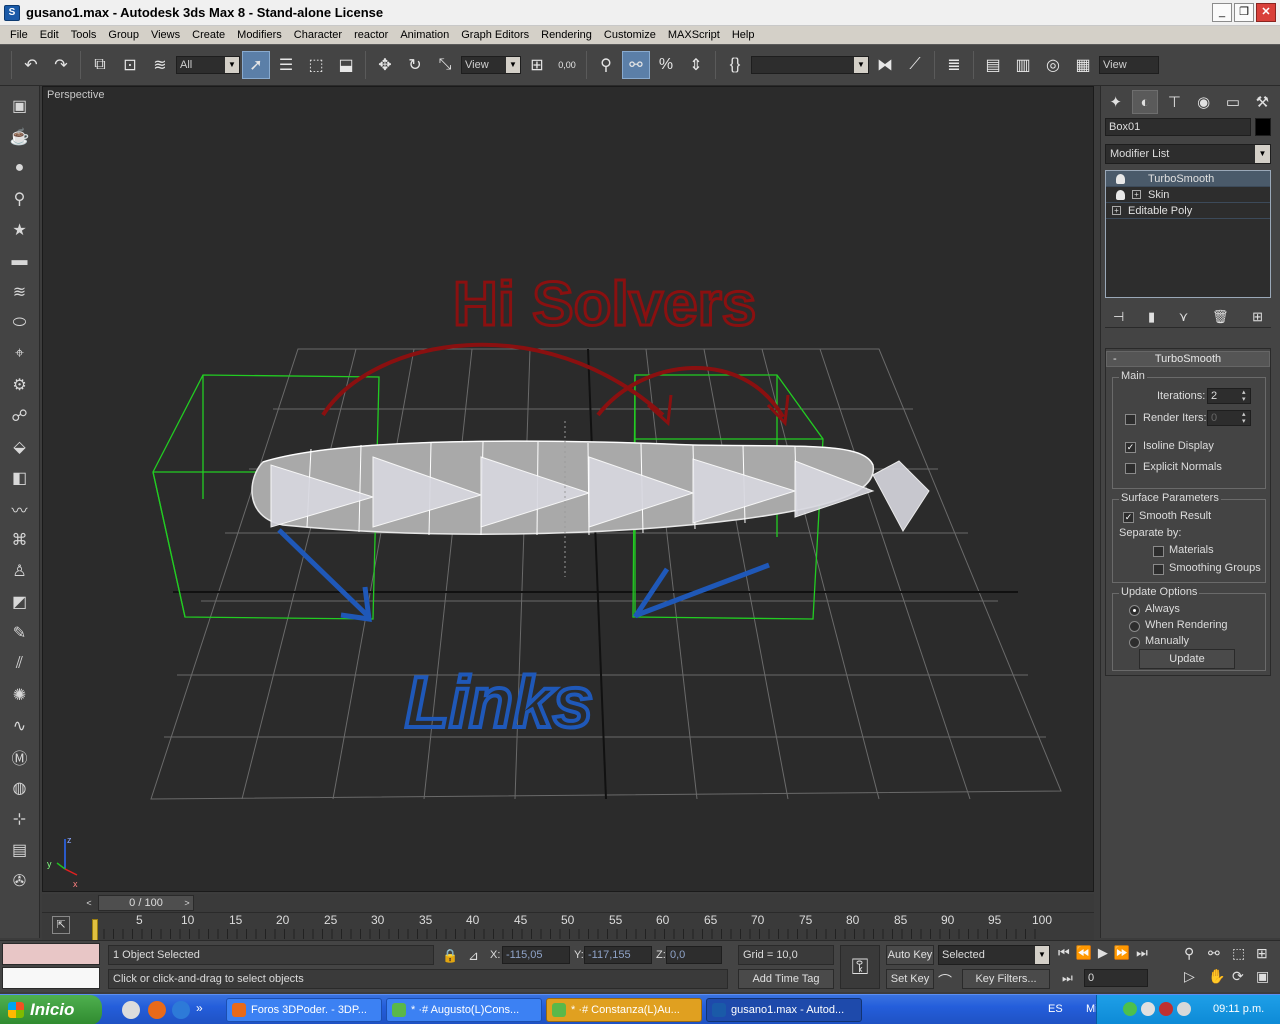 Image resolution: width=1280 pixels, height=1024 pixels. Describe the element at coordinates (1130, 468) in the screenshot. I see `explicit-normals-checkbox` at that location.